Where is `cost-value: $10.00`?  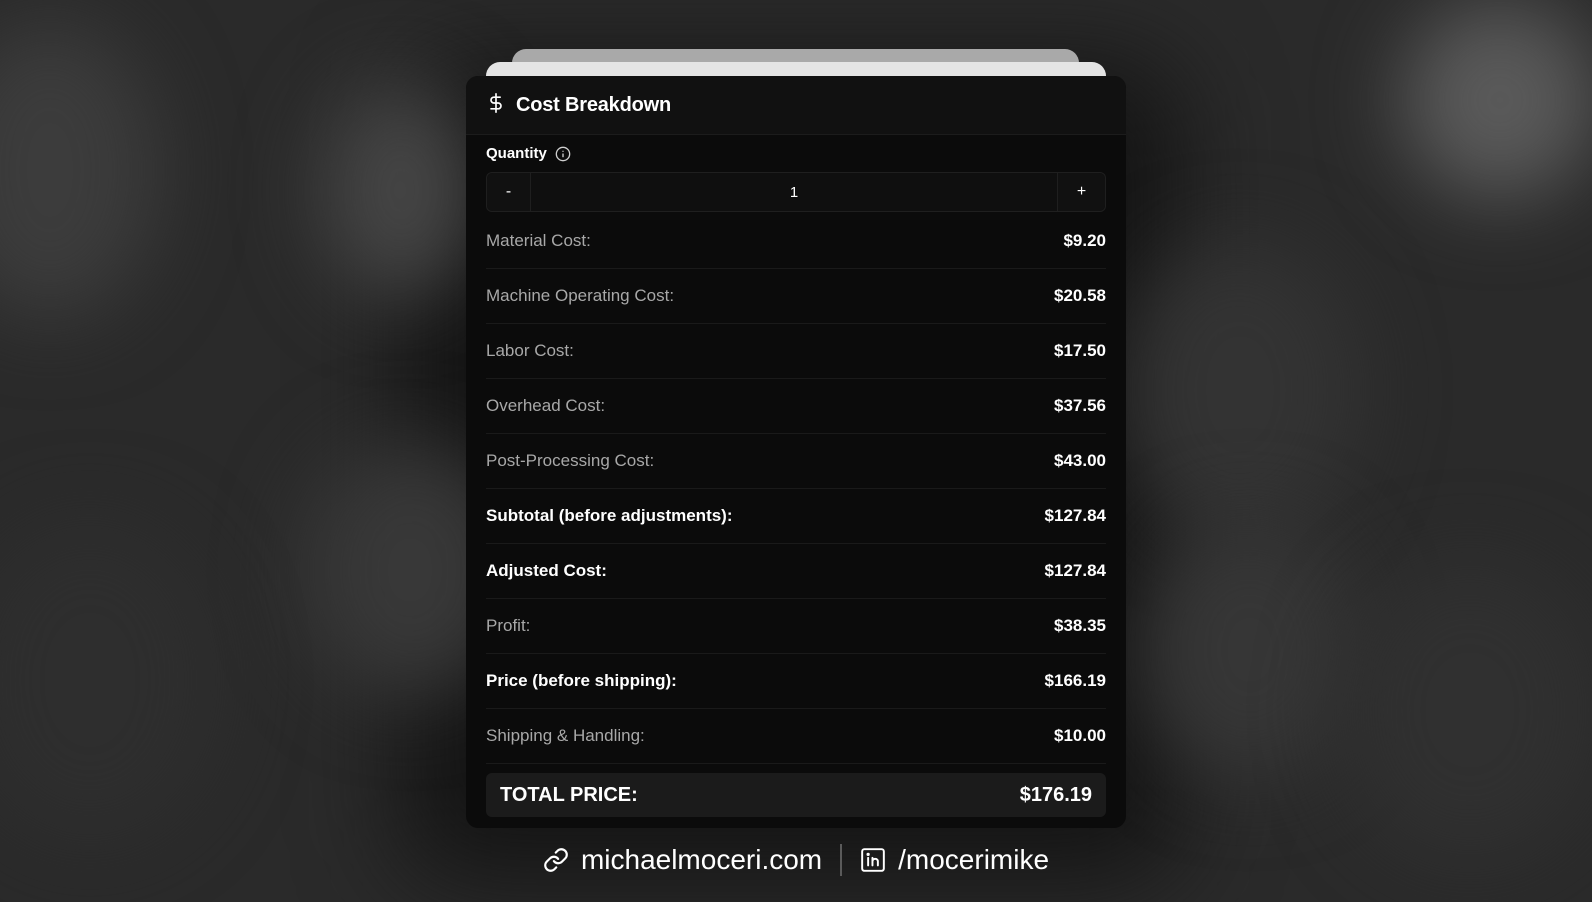 cost-value: $10.00 is located at coordinates (1080, 735).